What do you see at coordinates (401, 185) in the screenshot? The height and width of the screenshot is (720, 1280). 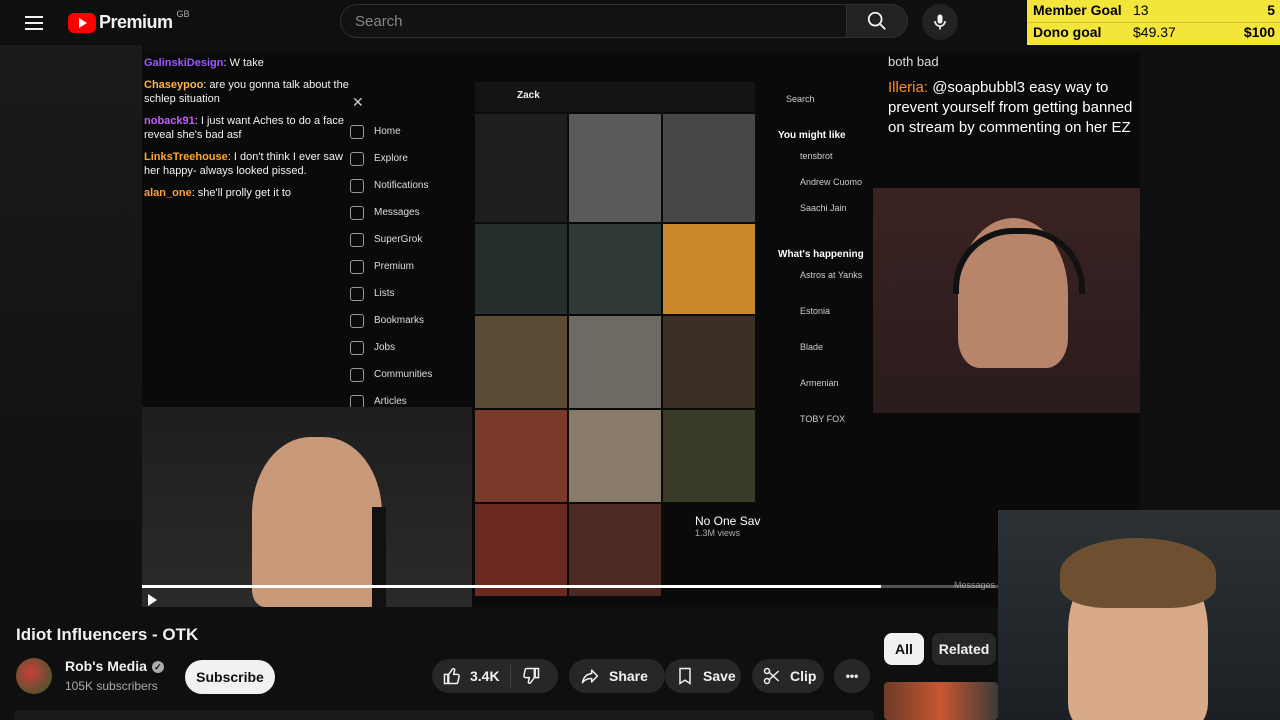 I see `x-nav-label: Notifications` at bounding box center [401, 185].